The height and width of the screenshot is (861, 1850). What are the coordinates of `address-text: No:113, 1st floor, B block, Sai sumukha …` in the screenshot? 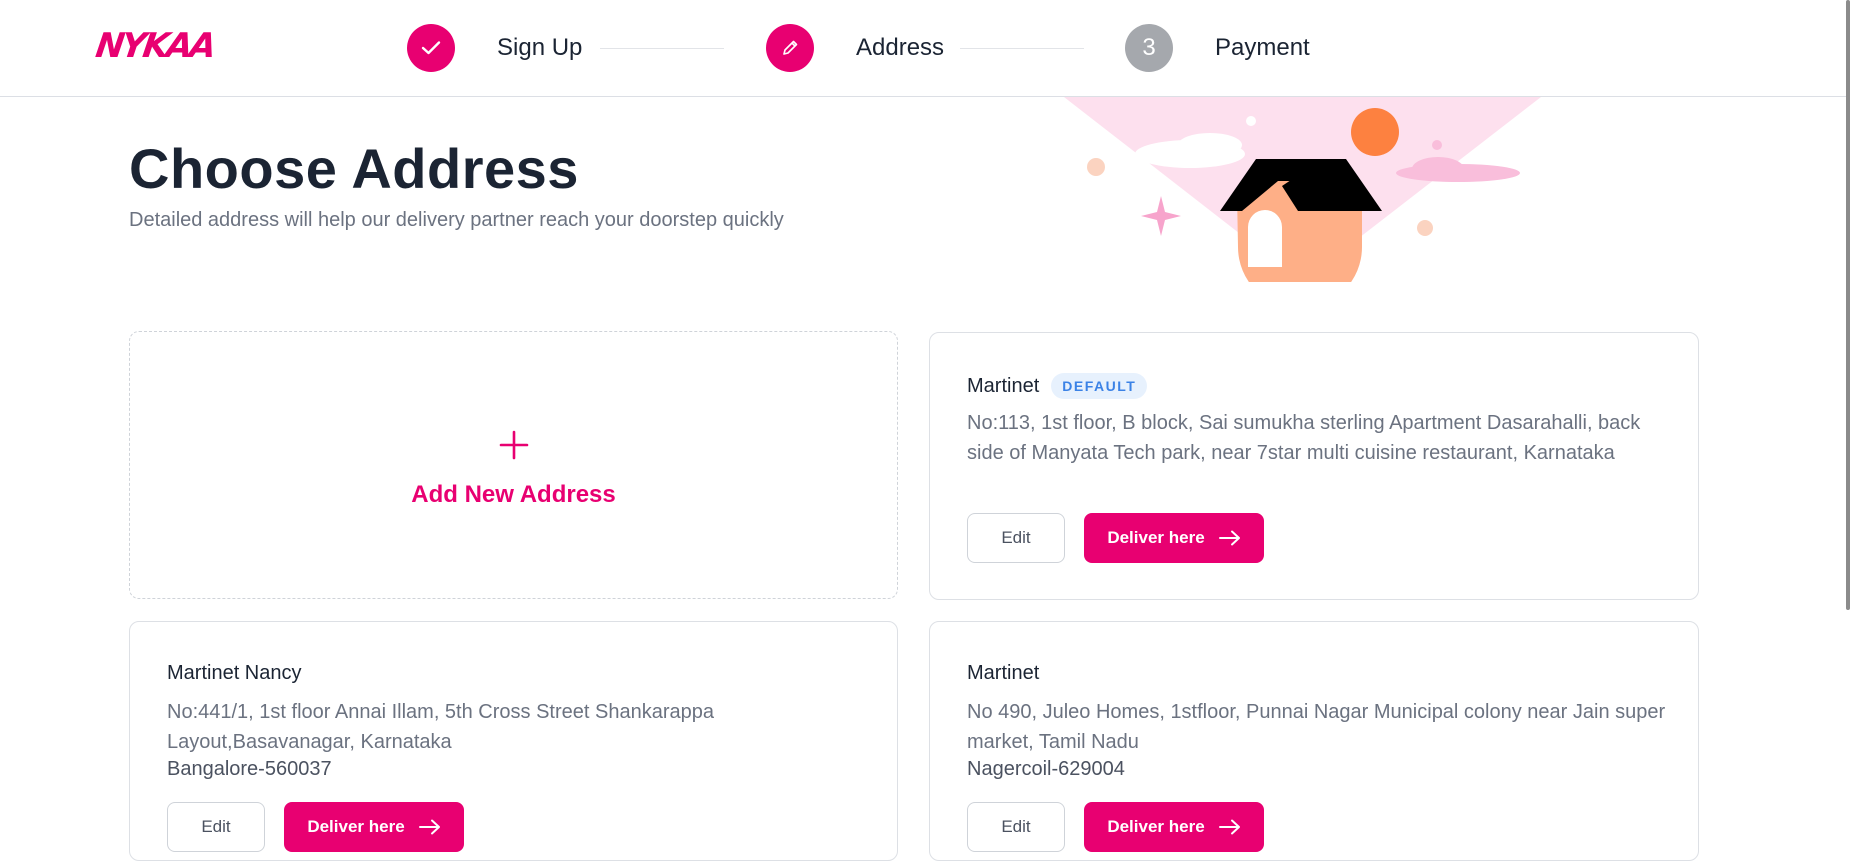 It's located at (1304, 438).